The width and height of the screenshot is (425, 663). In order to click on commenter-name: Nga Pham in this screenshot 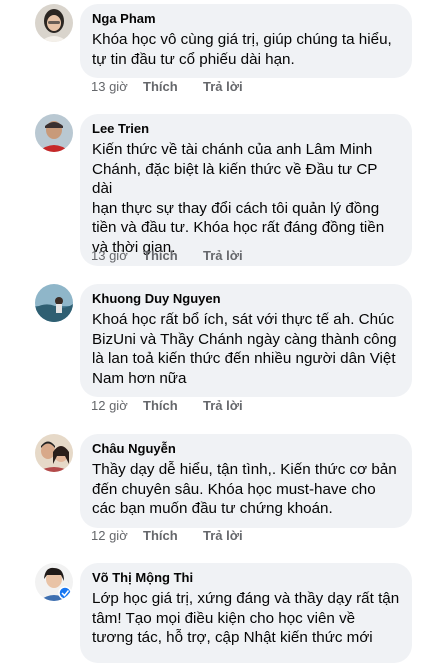, I will do `click(246, 19)`.